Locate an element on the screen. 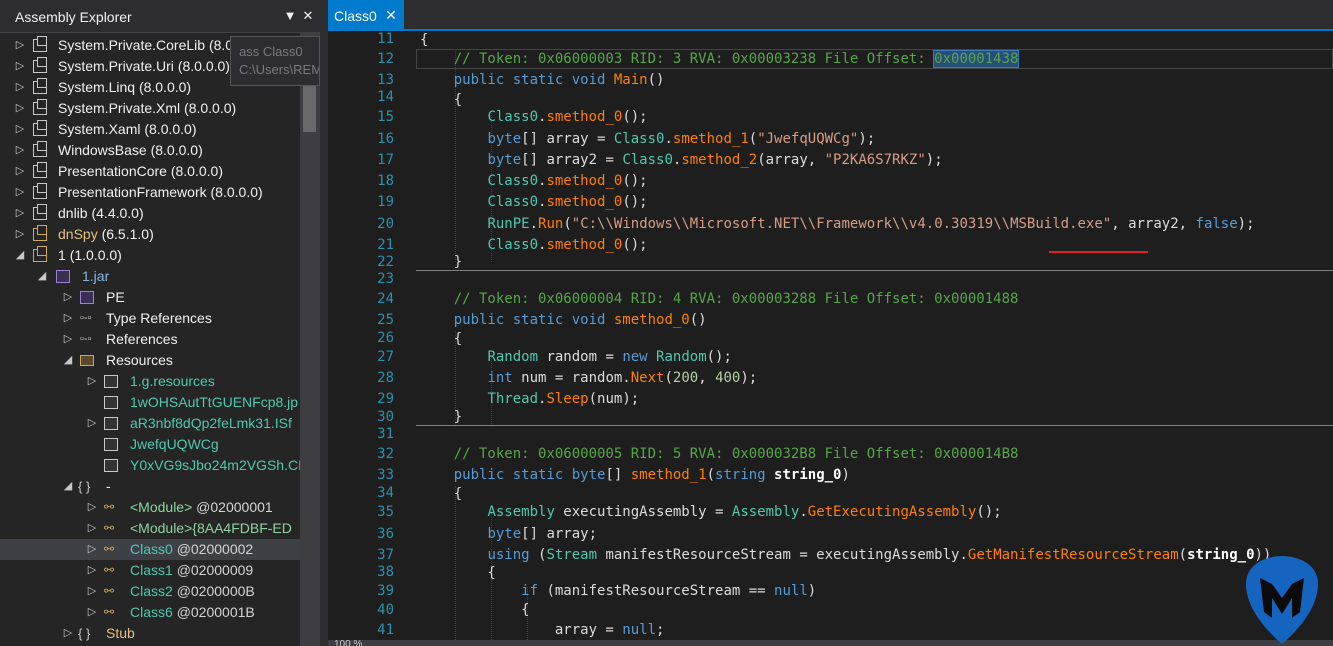 The width and height of the screenshot is (1333, 646). tree-item-type: ▷ ⚯ <Module>{8AA4FDBF-ED is located at coordinates (150, 528).